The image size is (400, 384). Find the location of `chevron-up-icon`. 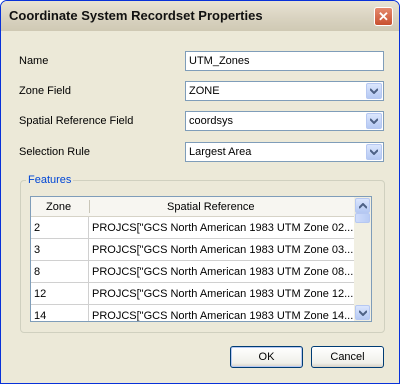

chevron-up-icon is located at coordinates (363, 206).